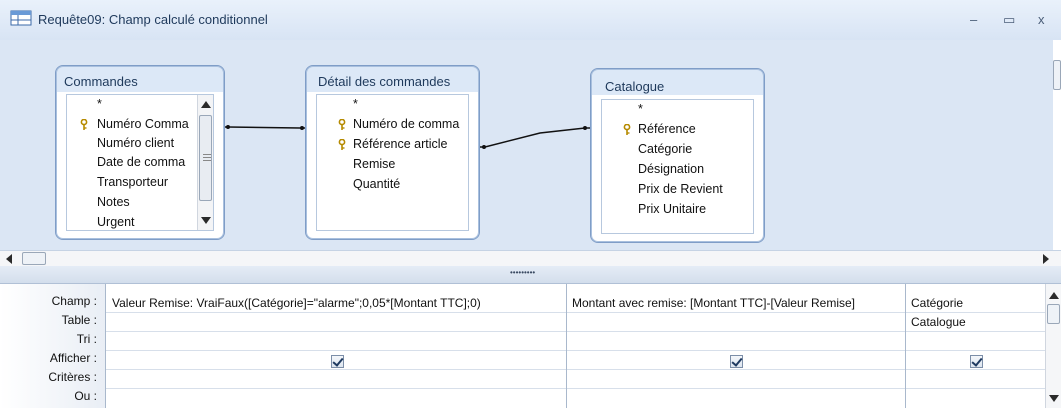 The height and width of the screenshot is (408, 1061). I want to click on field-item: Numéro client, so click(135, 143).